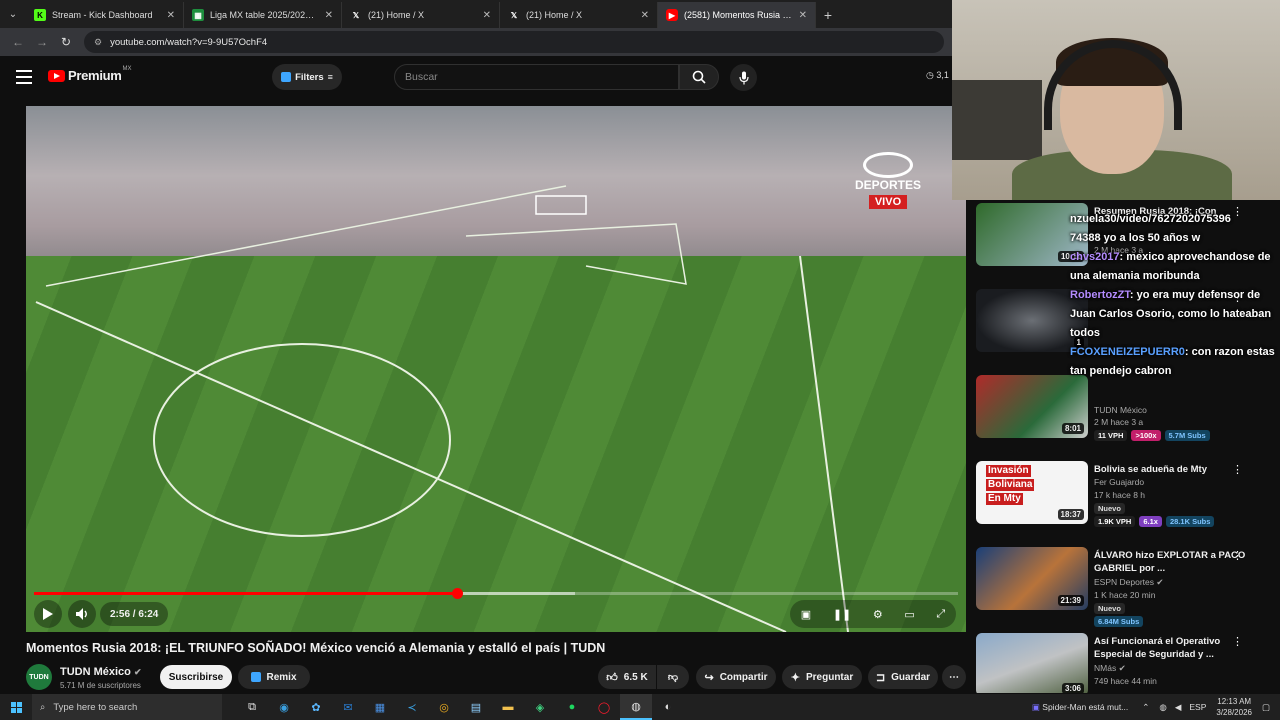 The width and height of the screenshot is (1280, 720). Describe the element at coordinates (1035, 706) in the screenshot. I see `media-icon: ▣` at that location.